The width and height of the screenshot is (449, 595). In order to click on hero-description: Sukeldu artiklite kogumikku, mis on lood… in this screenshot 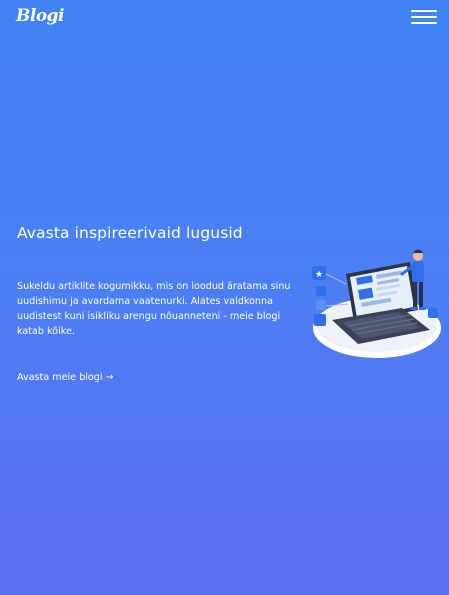, I will do `click(154, 309)`.